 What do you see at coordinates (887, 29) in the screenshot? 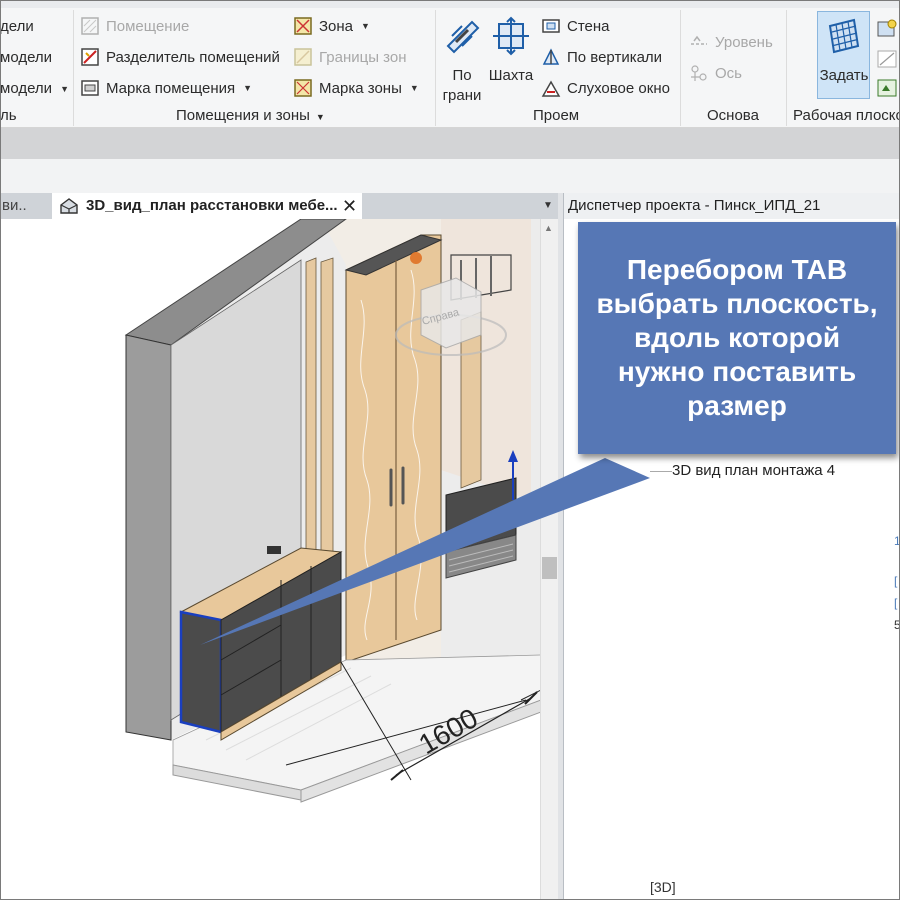
I see `show-workplane-icon` at bounding box center [887, 29].